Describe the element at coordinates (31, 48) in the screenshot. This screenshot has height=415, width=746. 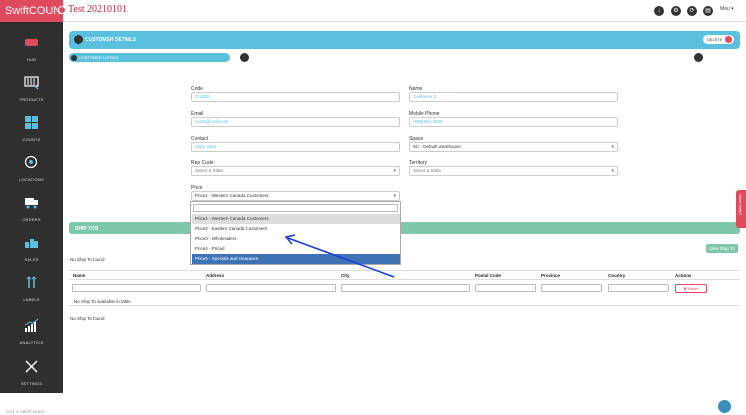
I see `sidebar-item-hub: HUB` at that location.